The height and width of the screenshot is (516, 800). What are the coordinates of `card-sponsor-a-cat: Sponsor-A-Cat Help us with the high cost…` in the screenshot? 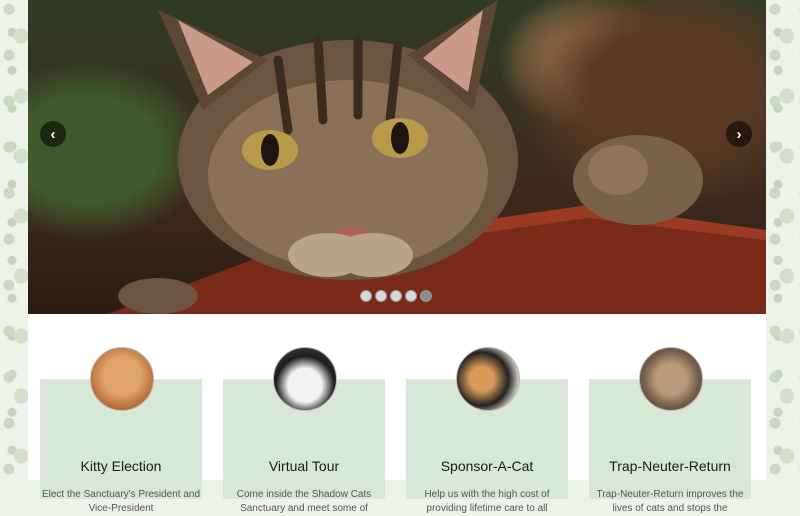 It's located at (487, 430).